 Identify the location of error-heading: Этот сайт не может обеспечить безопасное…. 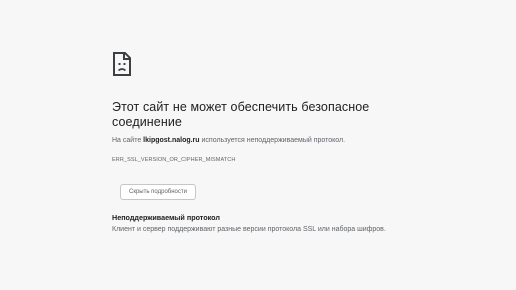
(241, 114).